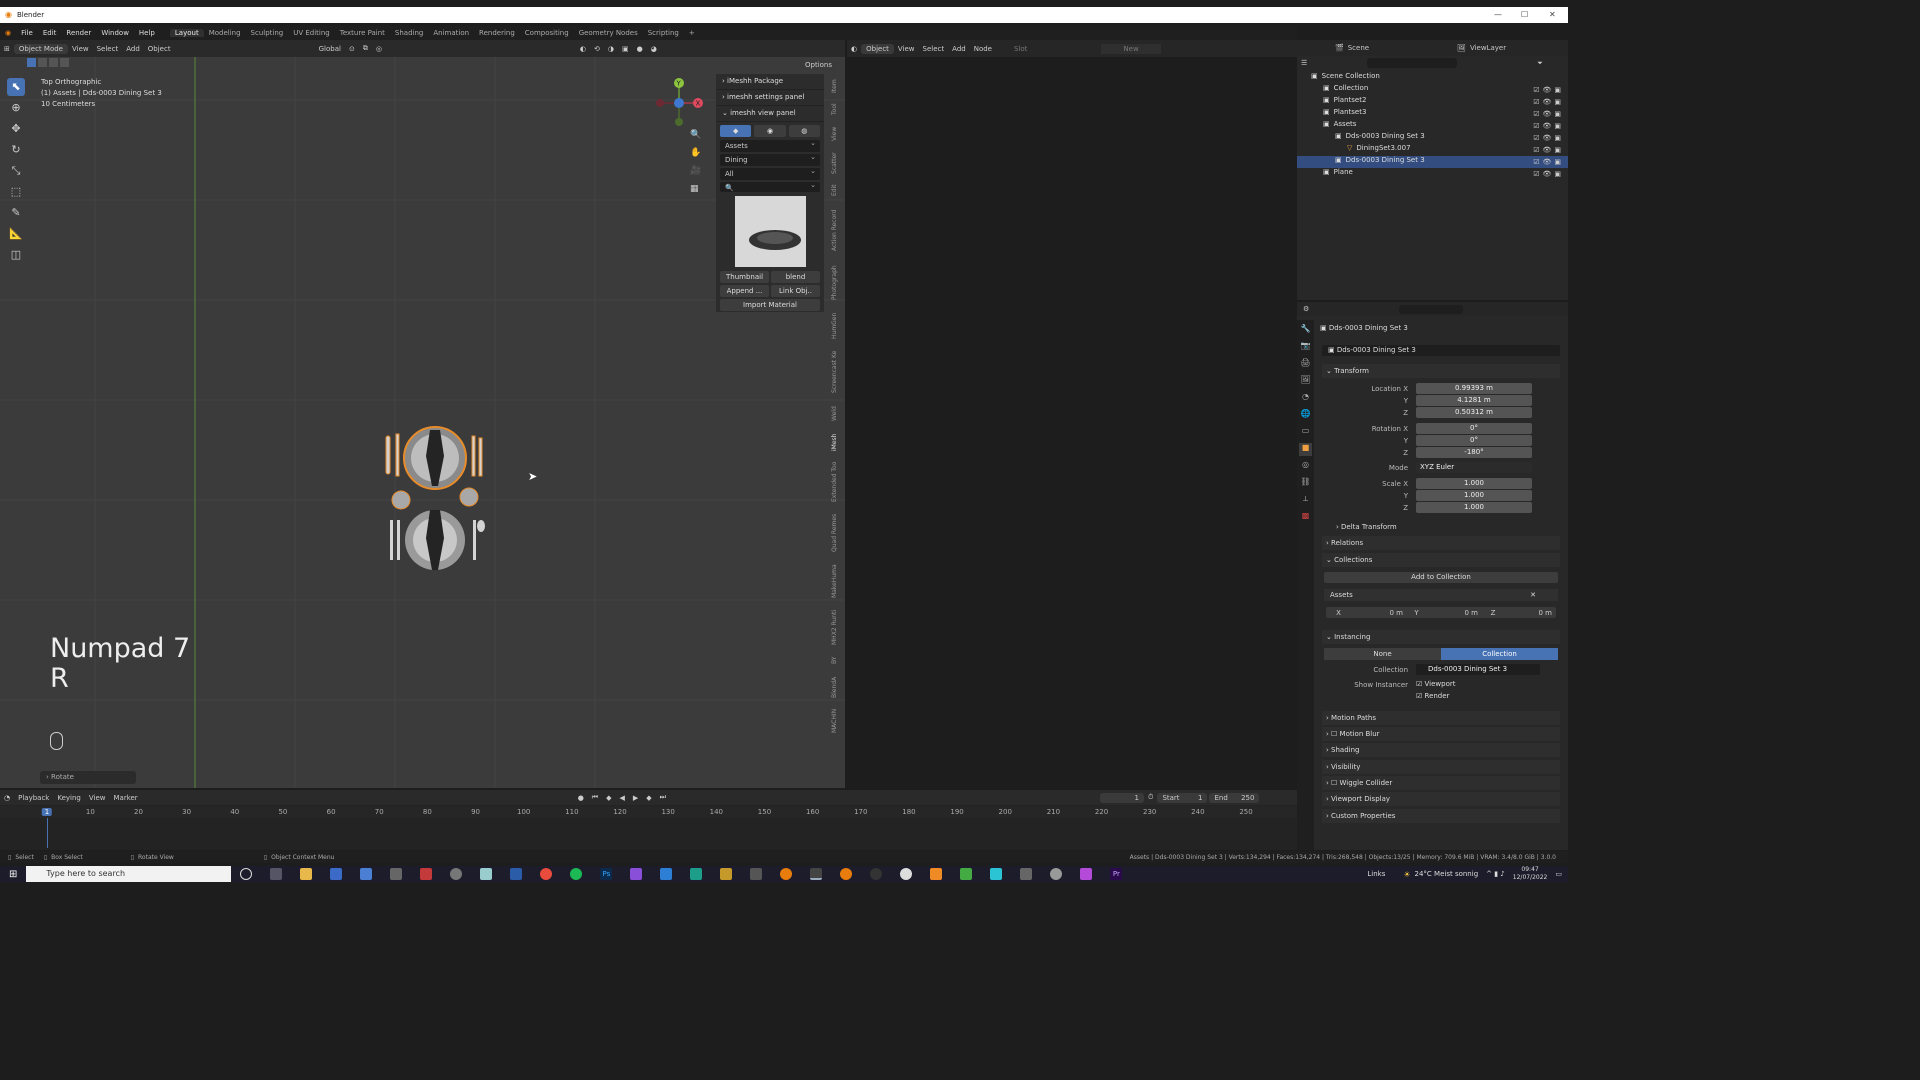 Image resolution: width=1920 pixels, height=1080 pixels. I want to click on sidebar-tab-imesh: iMesh, so click(834, 442).